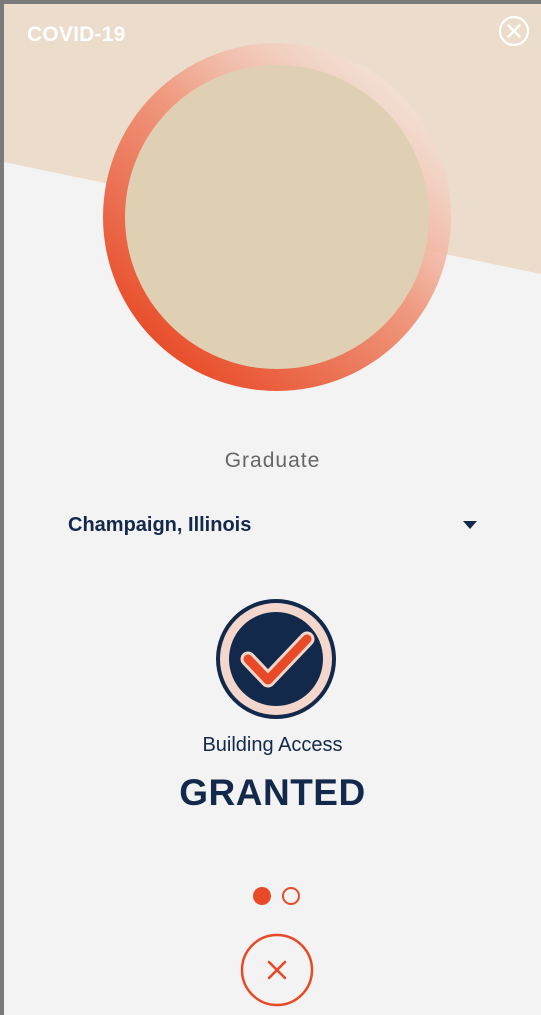 The image size is (541, 1015). Describe the element at coordinates (272, 528) in the screenshot. I see `location-dropdown: Champaign, Illinois` at that location.